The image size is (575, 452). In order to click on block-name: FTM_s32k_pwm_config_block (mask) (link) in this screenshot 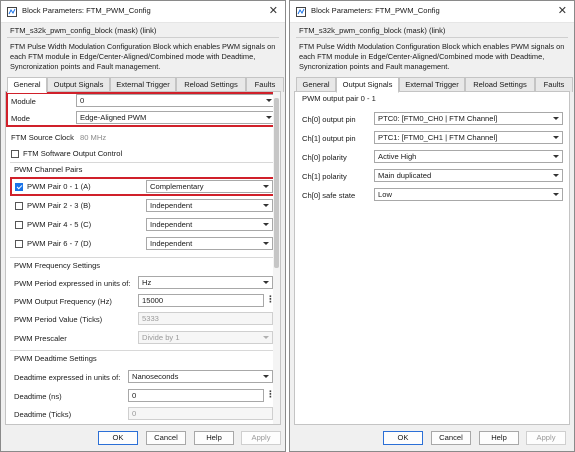, I will do `click(83, 30)`.